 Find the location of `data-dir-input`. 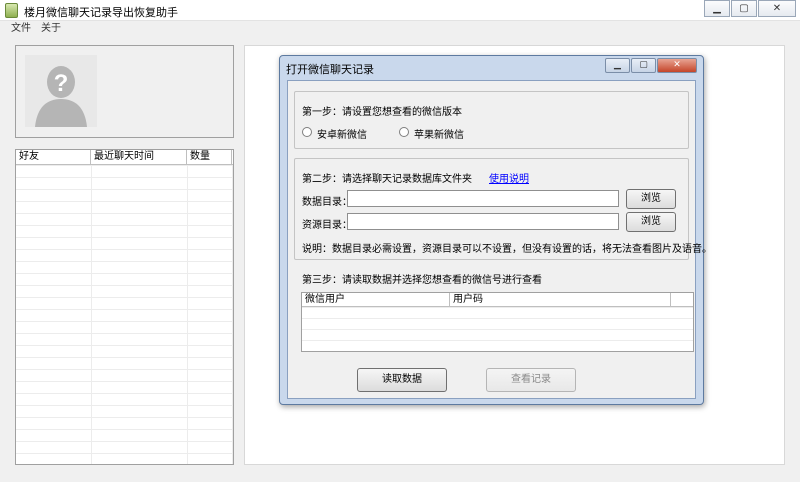

data-dir-input is located at coordinates (483, 198).